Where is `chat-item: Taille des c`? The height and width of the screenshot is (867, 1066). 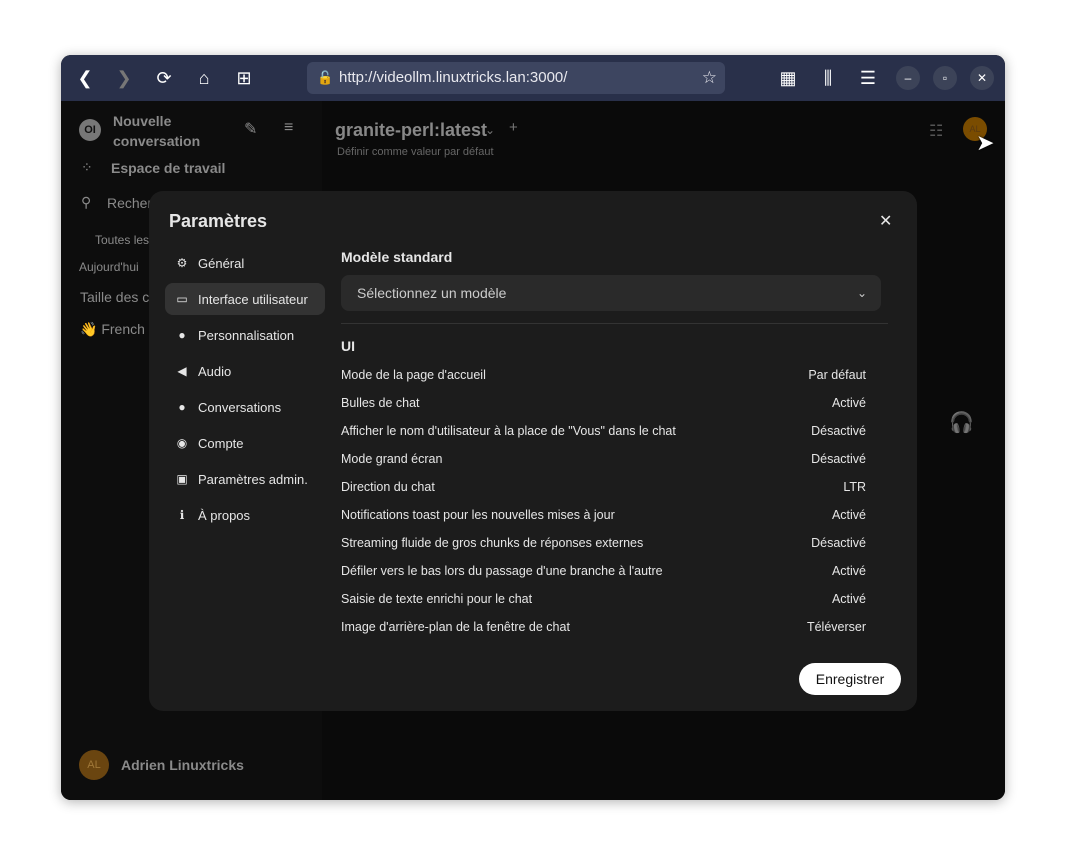
chat-item: Taille des c is located at coordinates (114, 297).